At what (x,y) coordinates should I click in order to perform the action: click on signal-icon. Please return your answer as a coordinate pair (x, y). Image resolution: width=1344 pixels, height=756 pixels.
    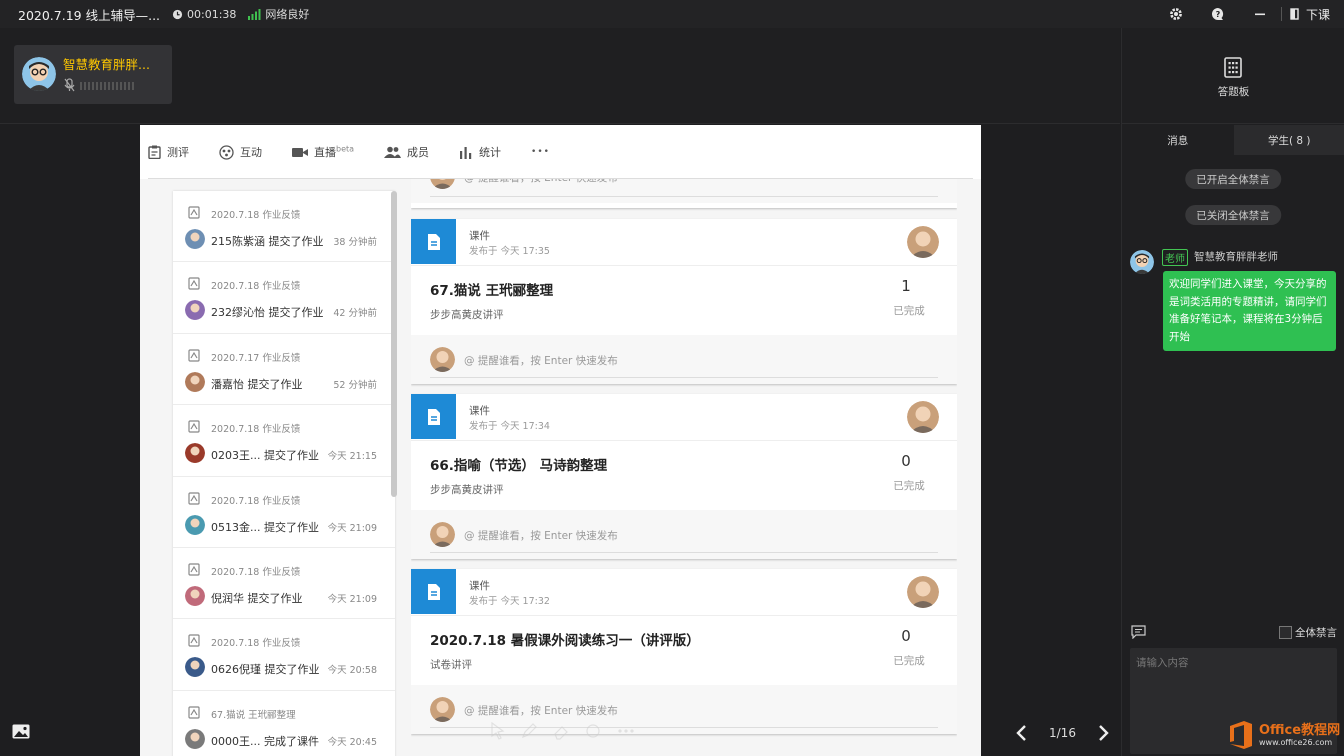
    Looking at the image, I should click on (254, 14).